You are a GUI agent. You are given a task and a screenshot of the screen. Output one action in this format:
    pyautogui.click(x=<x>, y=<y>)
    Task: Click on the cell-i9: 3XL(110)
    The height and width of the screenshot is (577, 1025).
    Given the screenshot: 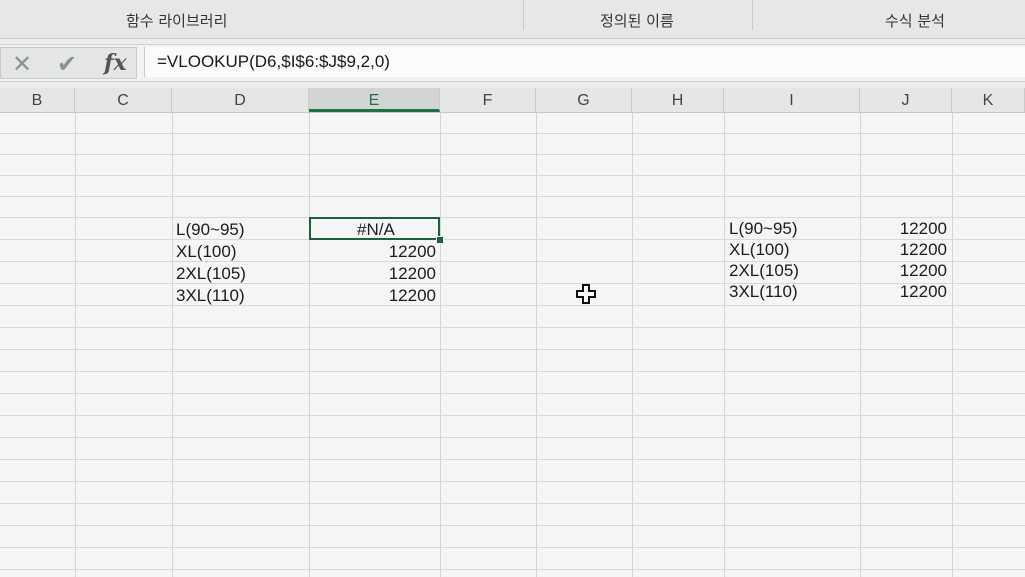 What is the action you would take?
    pyautogui.click(x=763, y=292)
    